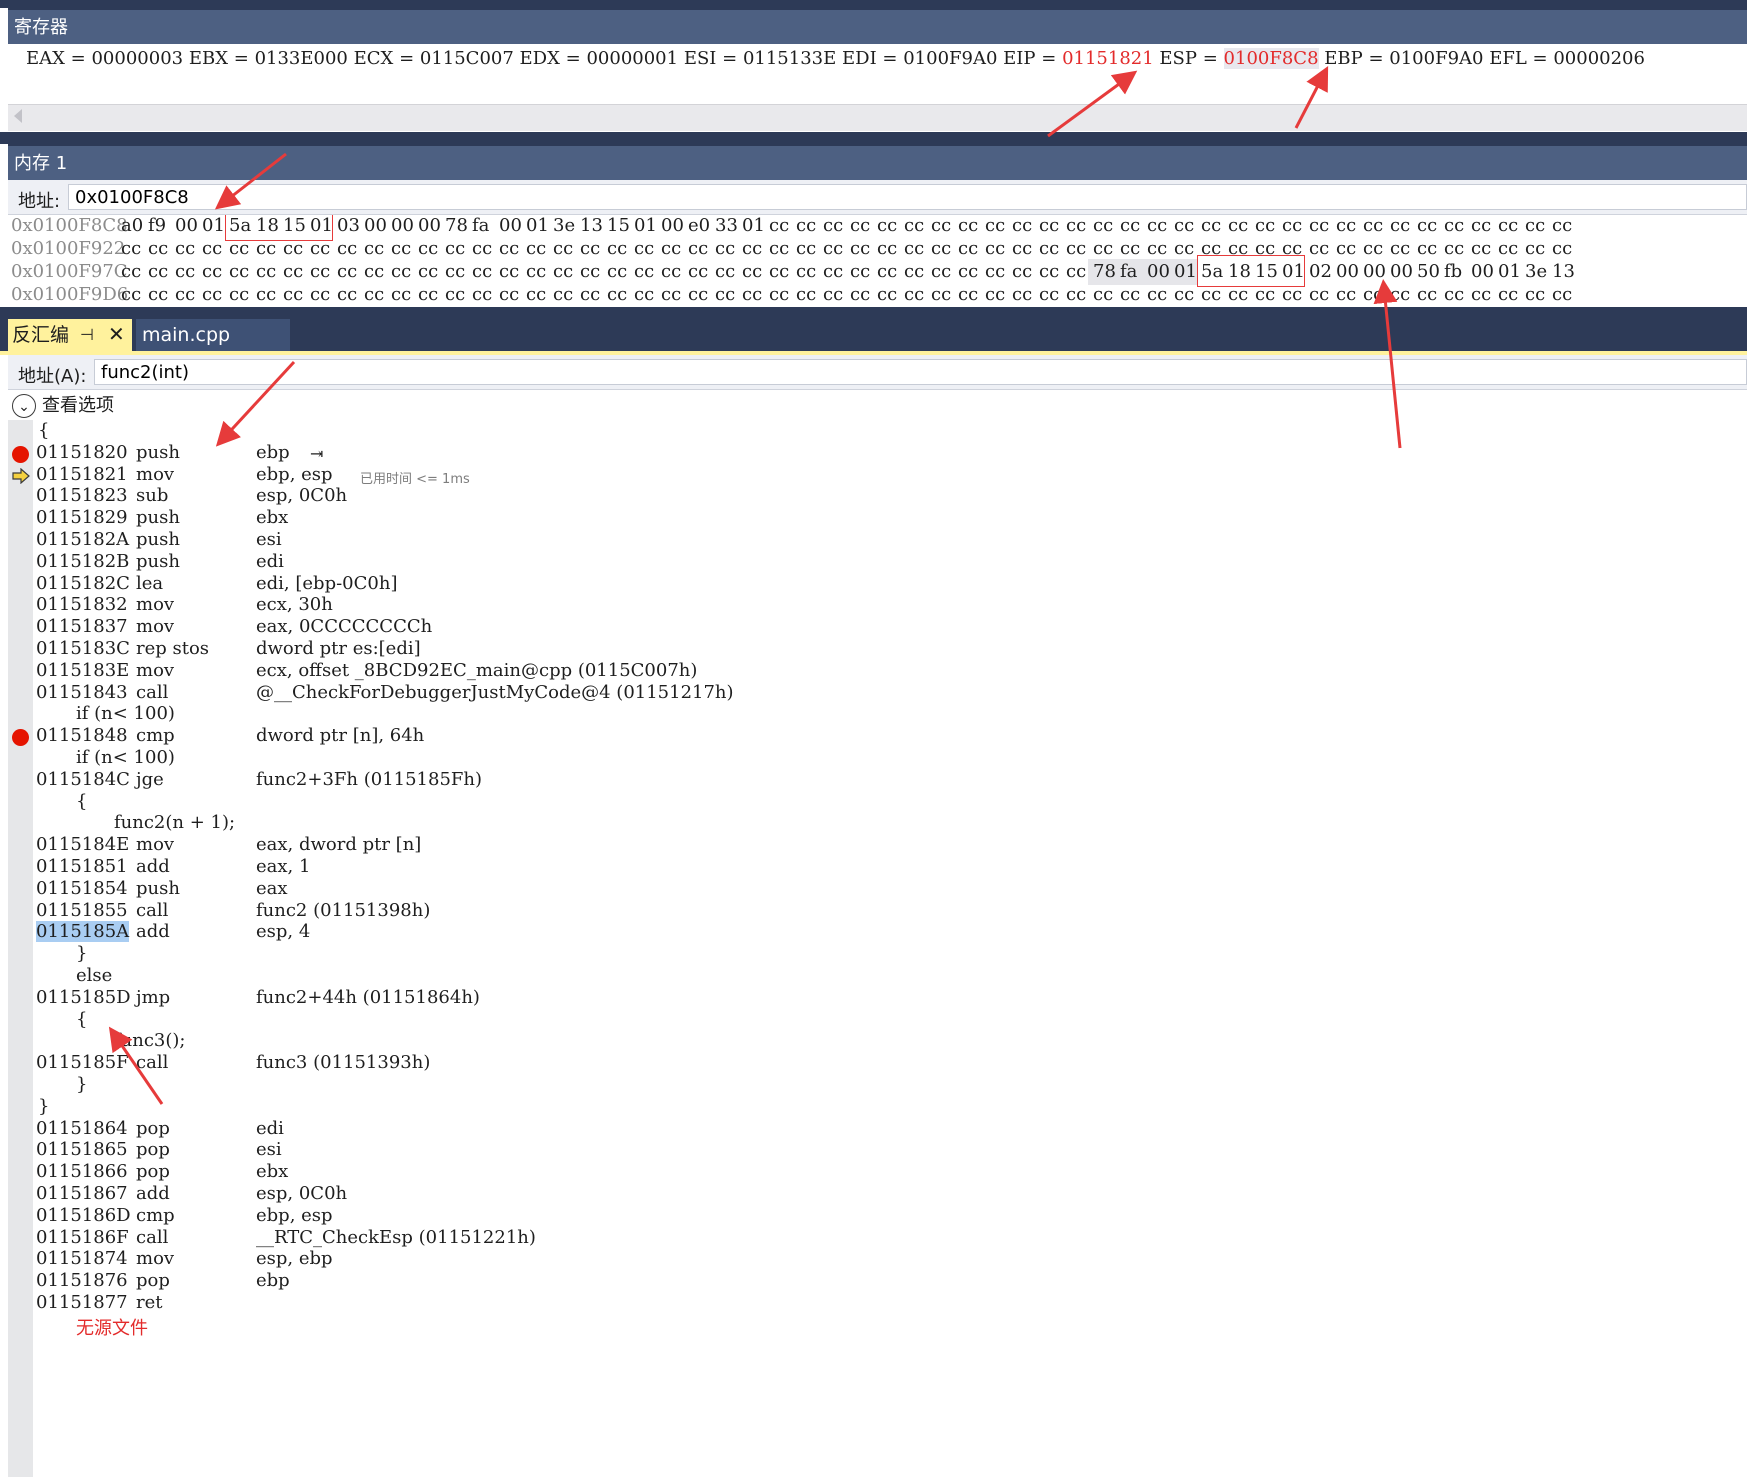 This screenshot has width=1747, height=1477. I want to click on registers-horizontal-scrollbar, so click(877, 117).